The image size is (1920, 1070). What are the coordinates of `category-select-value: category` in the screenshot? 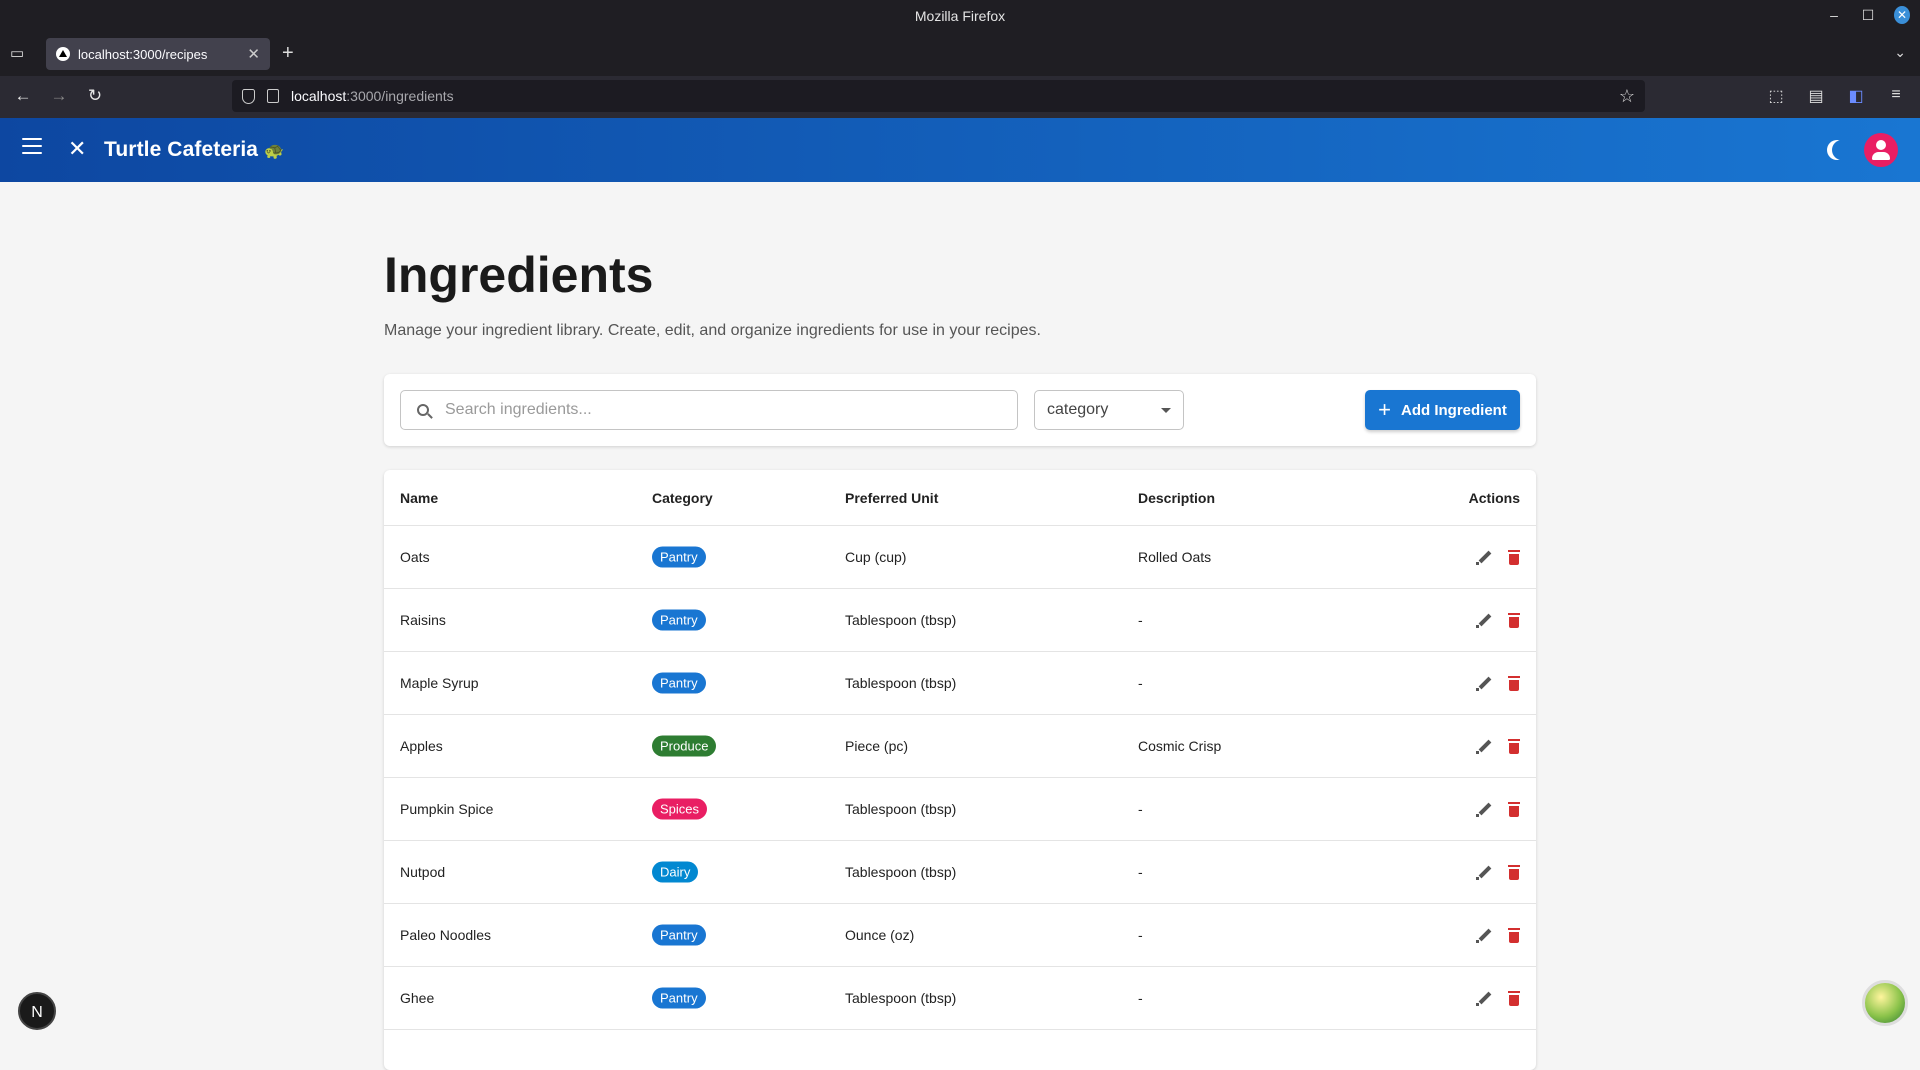 It's located at (1078, 409).